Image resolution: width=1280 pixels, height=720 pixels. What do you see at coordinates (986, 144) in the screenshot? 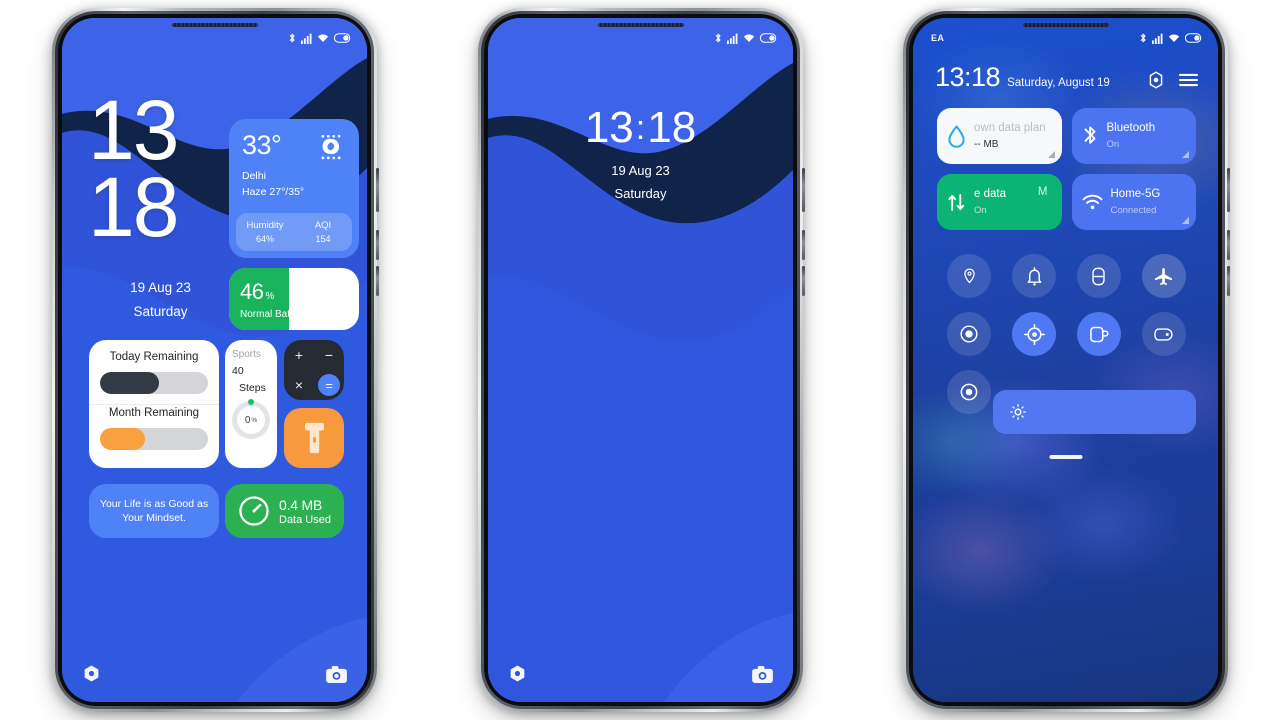
I see `tile-subtitle: -- MB` at bounding box center [986, 144].